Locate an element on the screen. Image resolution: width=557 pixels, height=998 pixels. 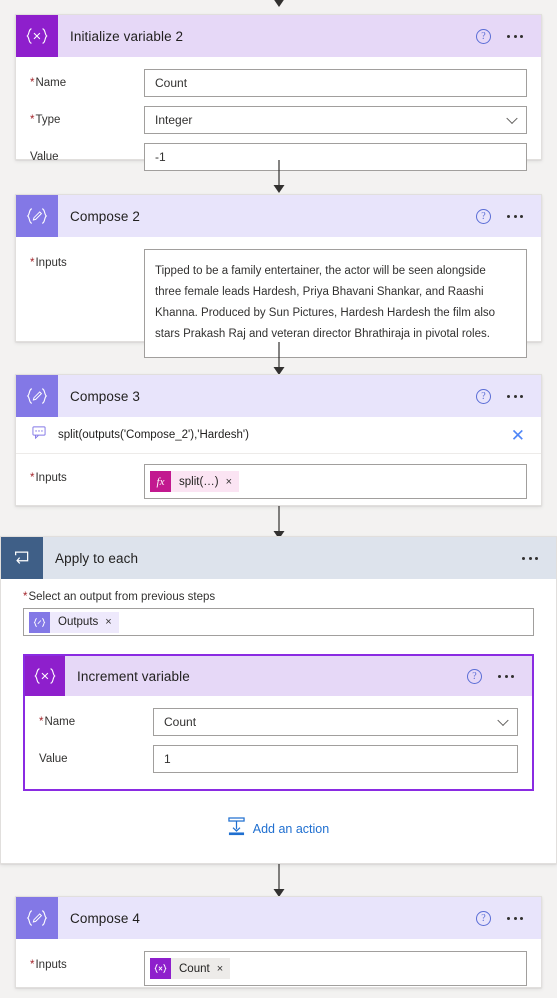
input-value: Integer is located at coordinates (174, 120).